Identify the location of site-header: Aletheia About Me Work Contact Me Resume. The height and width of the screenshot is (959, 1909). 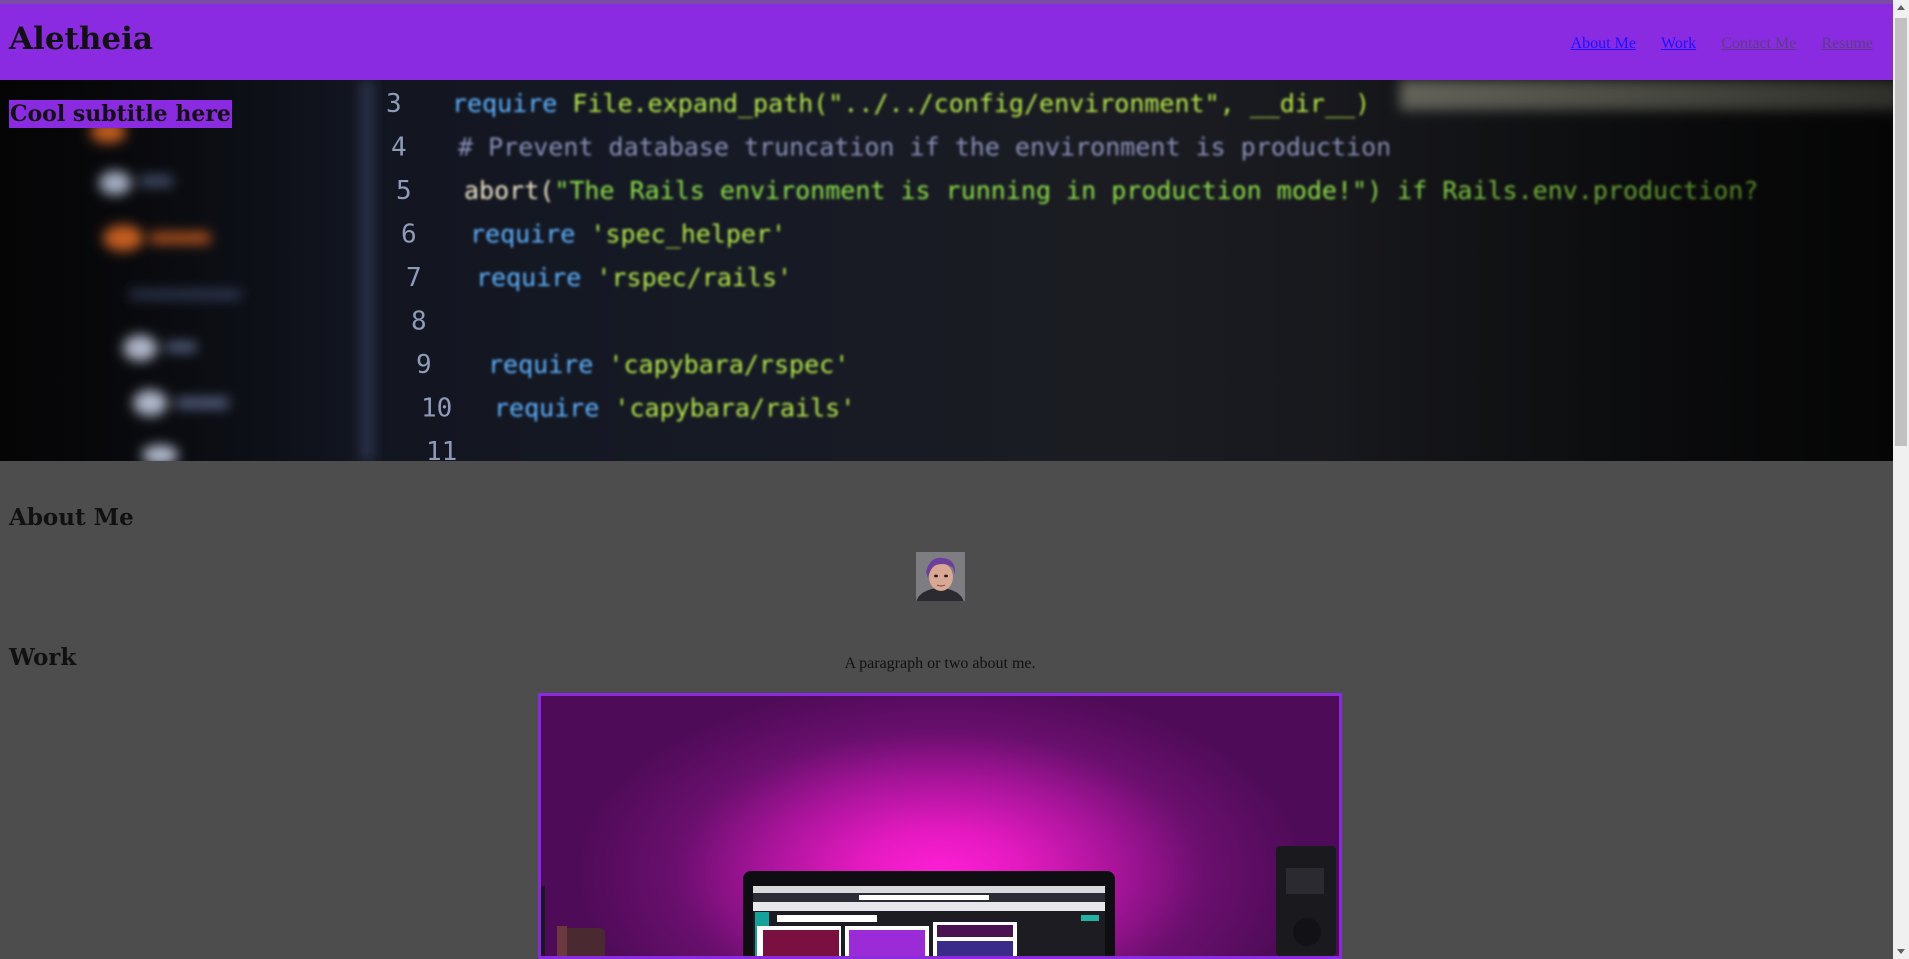
(946, 42).